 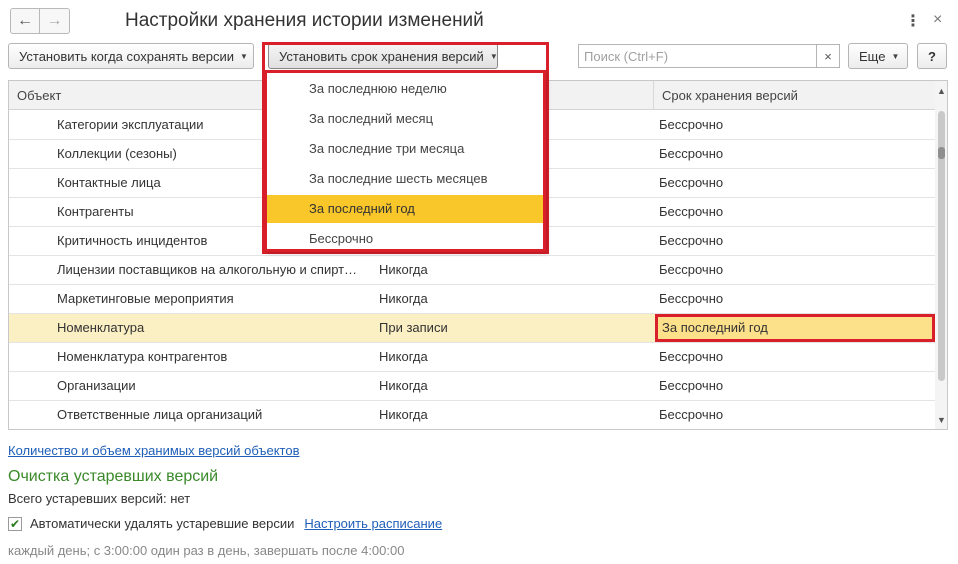 What do you see at coordinates (101, 327) in the screenshot?
I see `cell-object: Номенклатура` at bounding box center [101, 327].